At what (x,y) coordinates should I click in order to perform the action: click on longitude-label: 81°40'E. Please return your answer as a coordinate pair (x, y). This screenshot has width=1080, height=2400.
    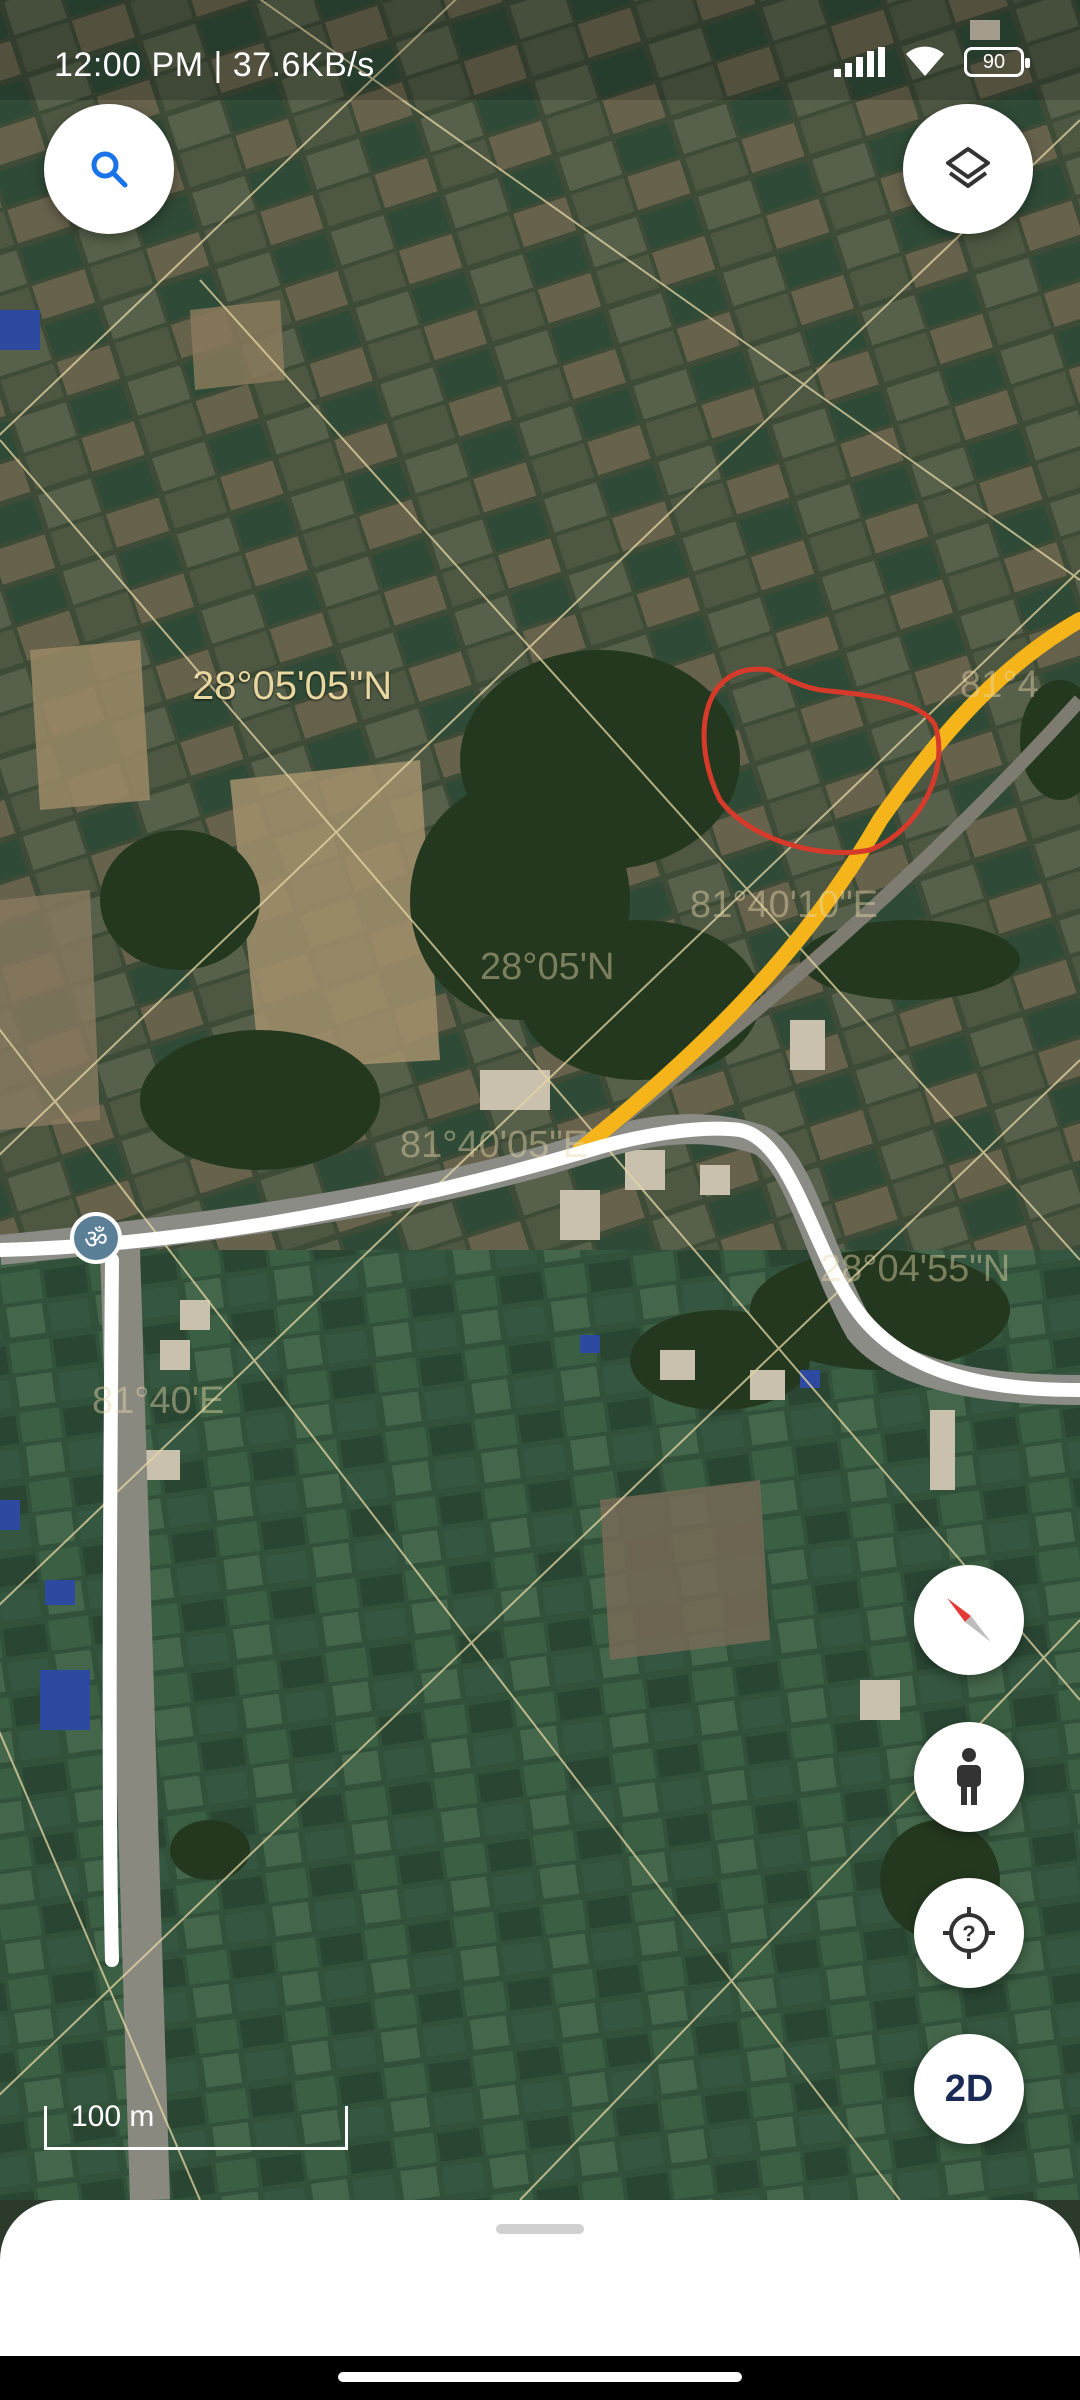
    Looking at the image, I should click on (158, 1401).